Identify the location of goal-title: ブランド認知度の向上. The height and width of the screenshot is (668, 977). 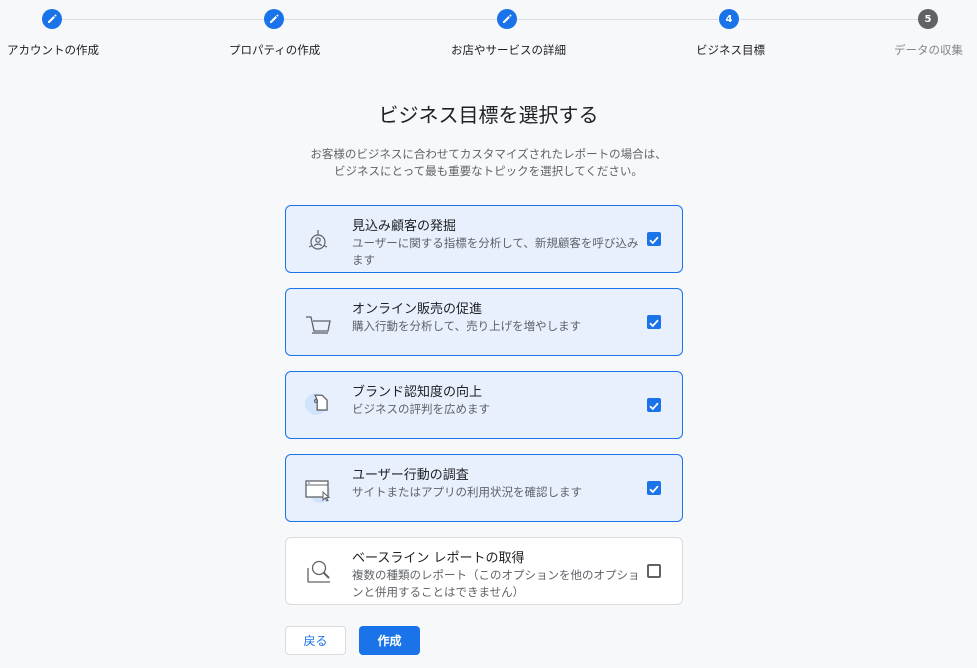
(417, 392).